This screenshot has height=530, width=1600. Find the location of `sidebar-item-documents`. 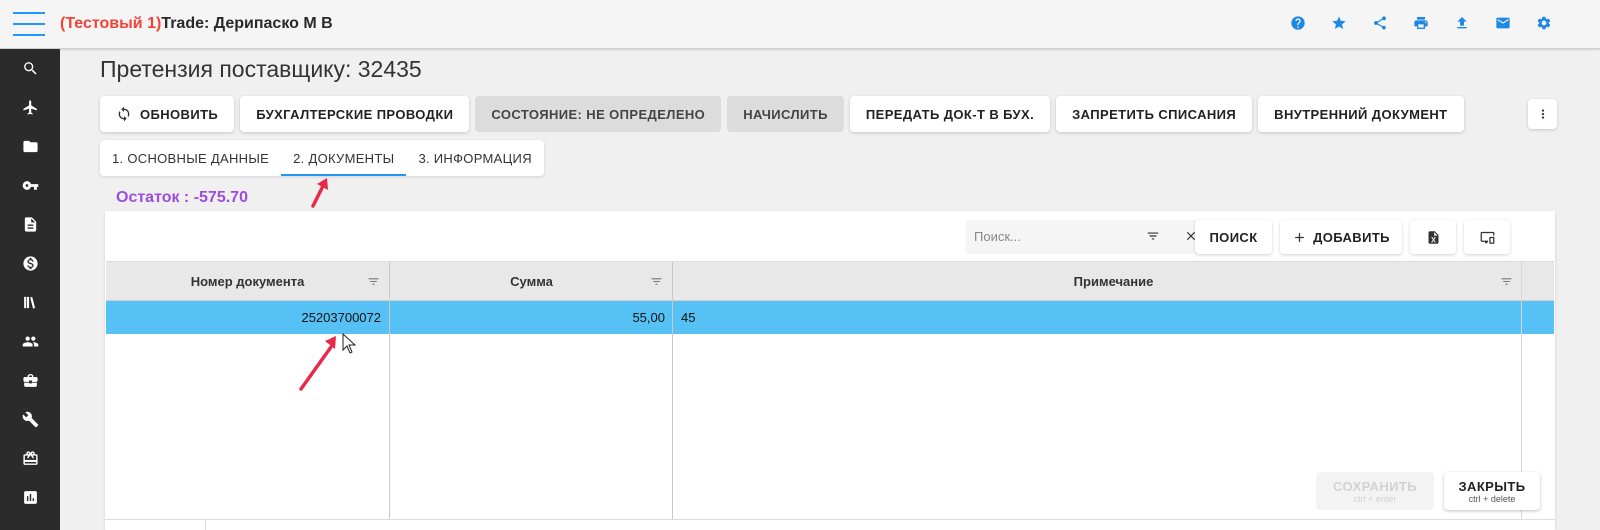

sidebar-item-documents is located at coordinates (30, 224).